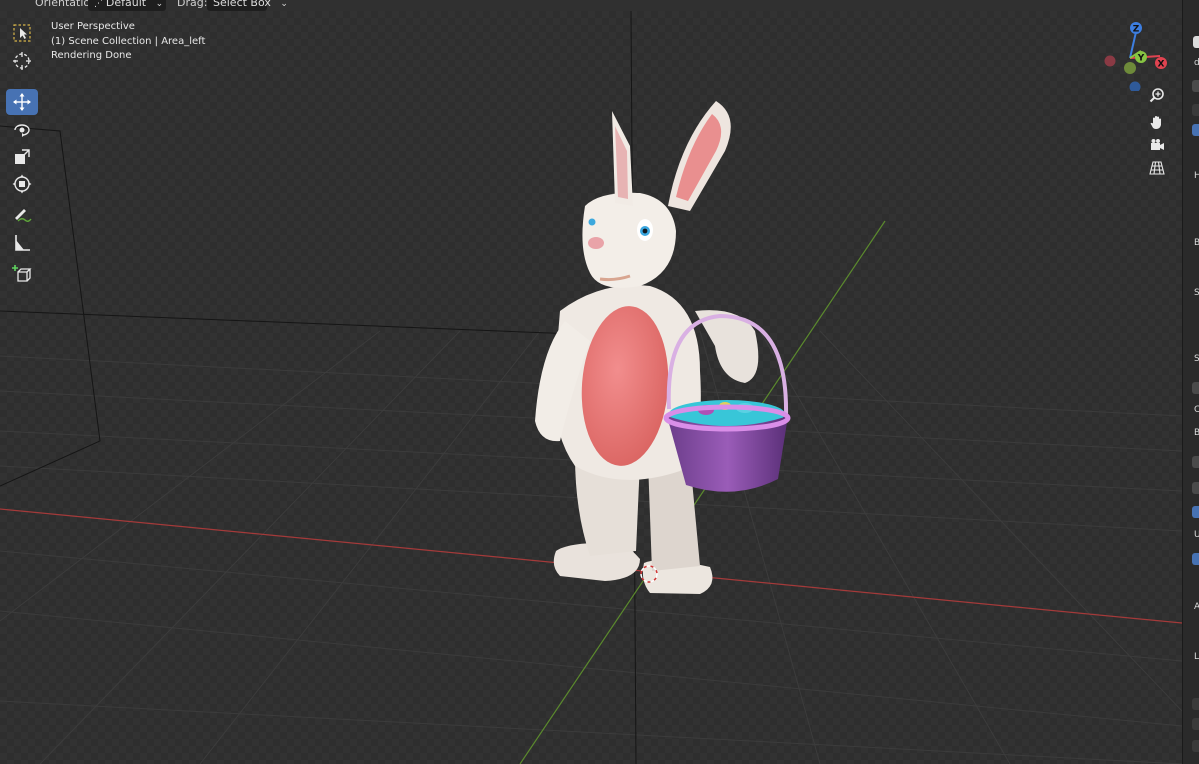 Image resolution: width=1199 pixels, height=764 pixels. Describe the element at coordinates (1196, 535) in the screenshot. I see `panel-letter-8: U` at that location.